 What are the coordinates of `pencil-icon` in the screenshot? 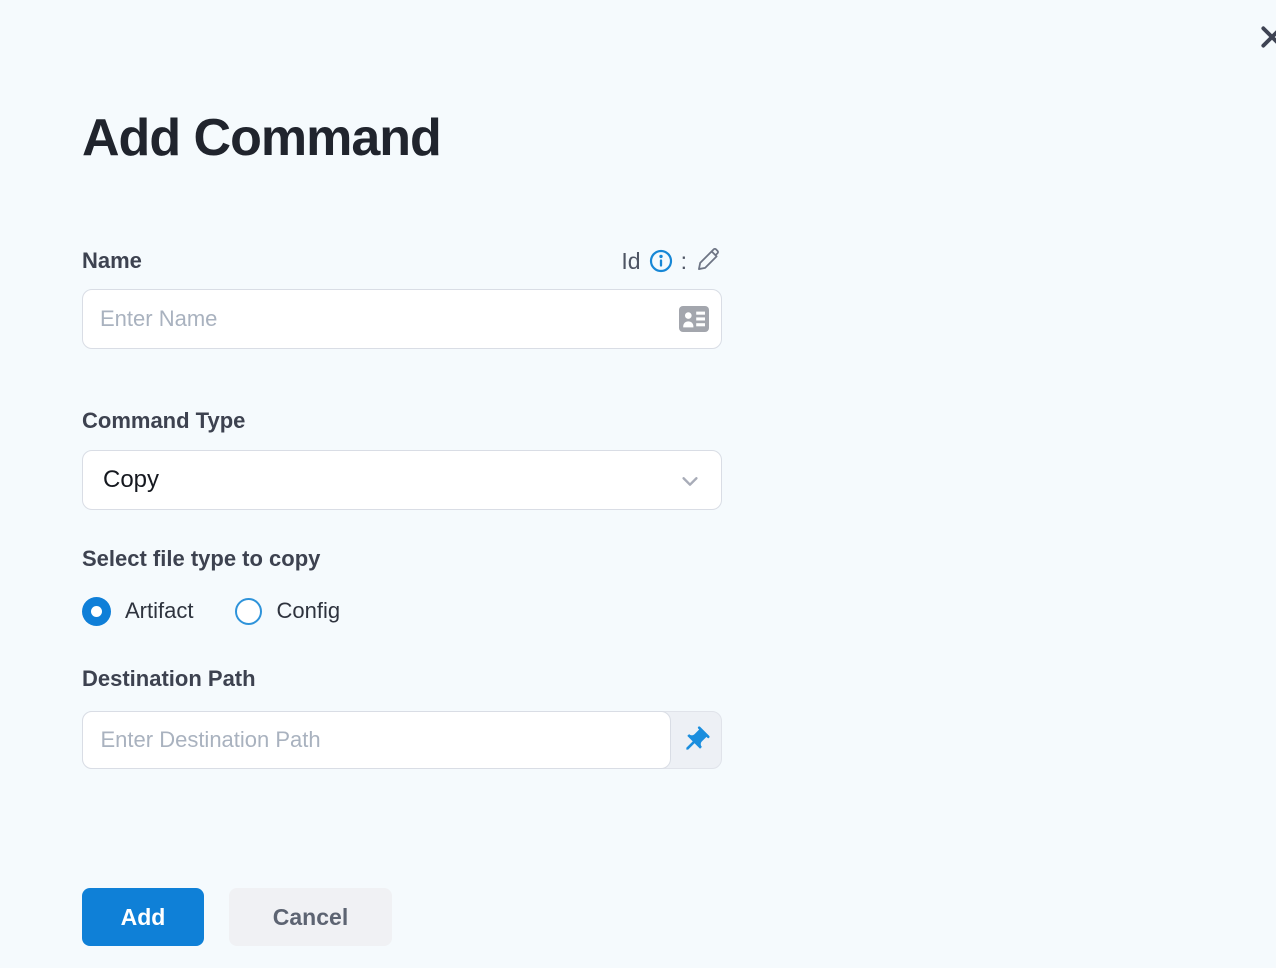 It's located at (708, 261).